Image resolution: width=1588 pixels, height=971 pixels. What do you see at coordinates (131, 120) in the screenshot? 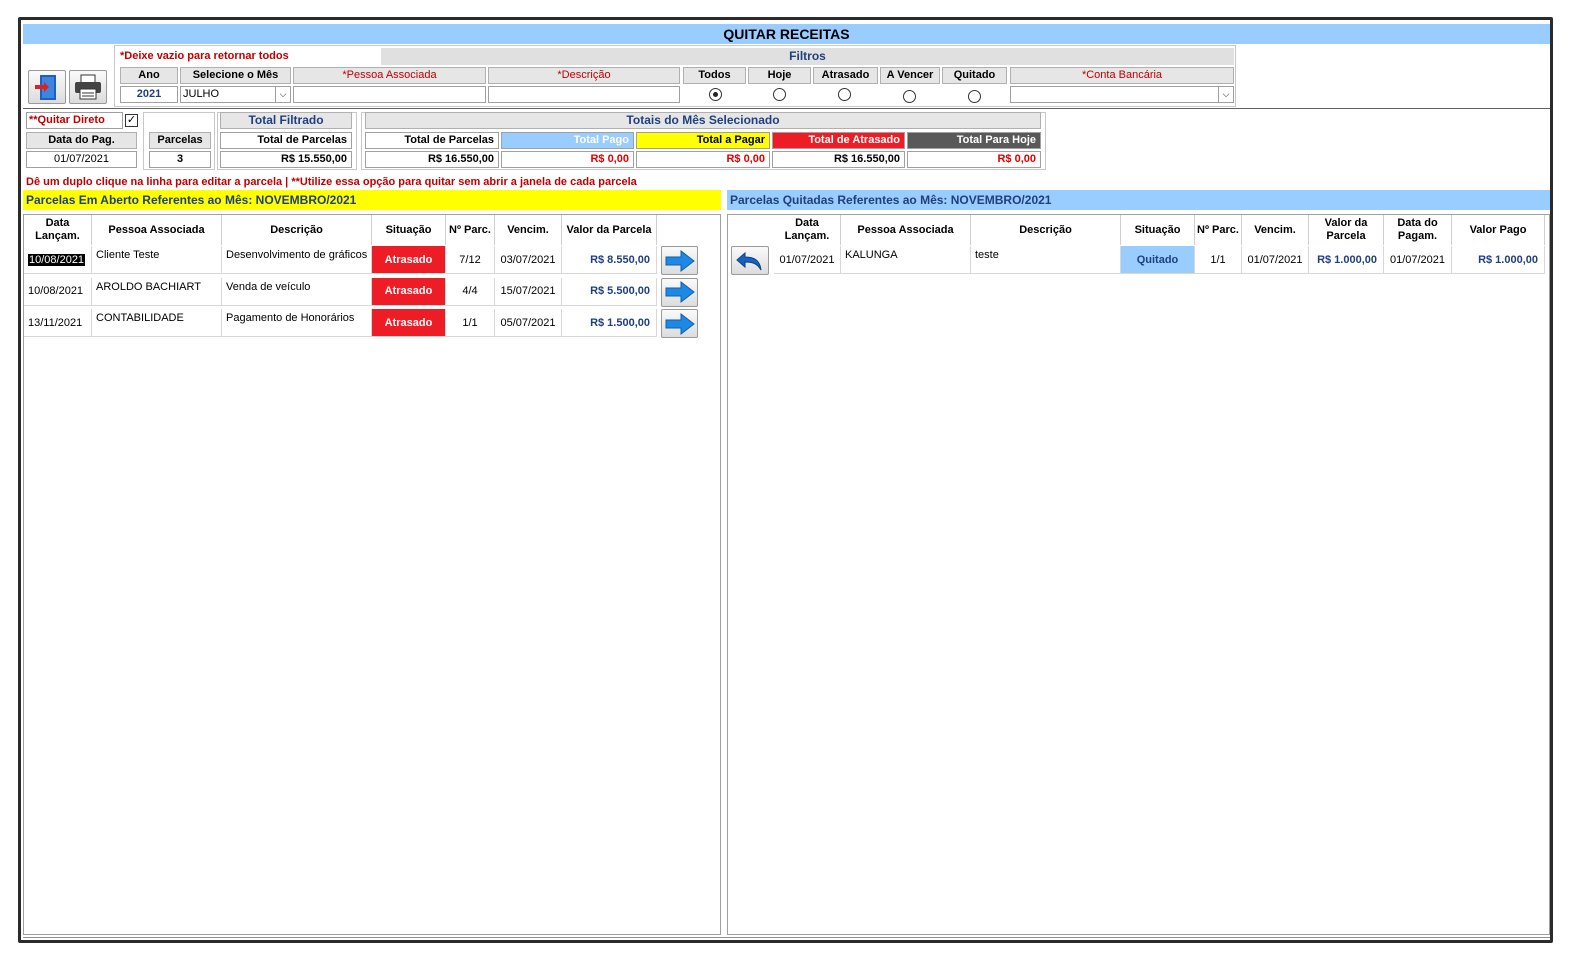
I see `quitar-direto-checkbox: ✓` at bounding box center [131, 120].